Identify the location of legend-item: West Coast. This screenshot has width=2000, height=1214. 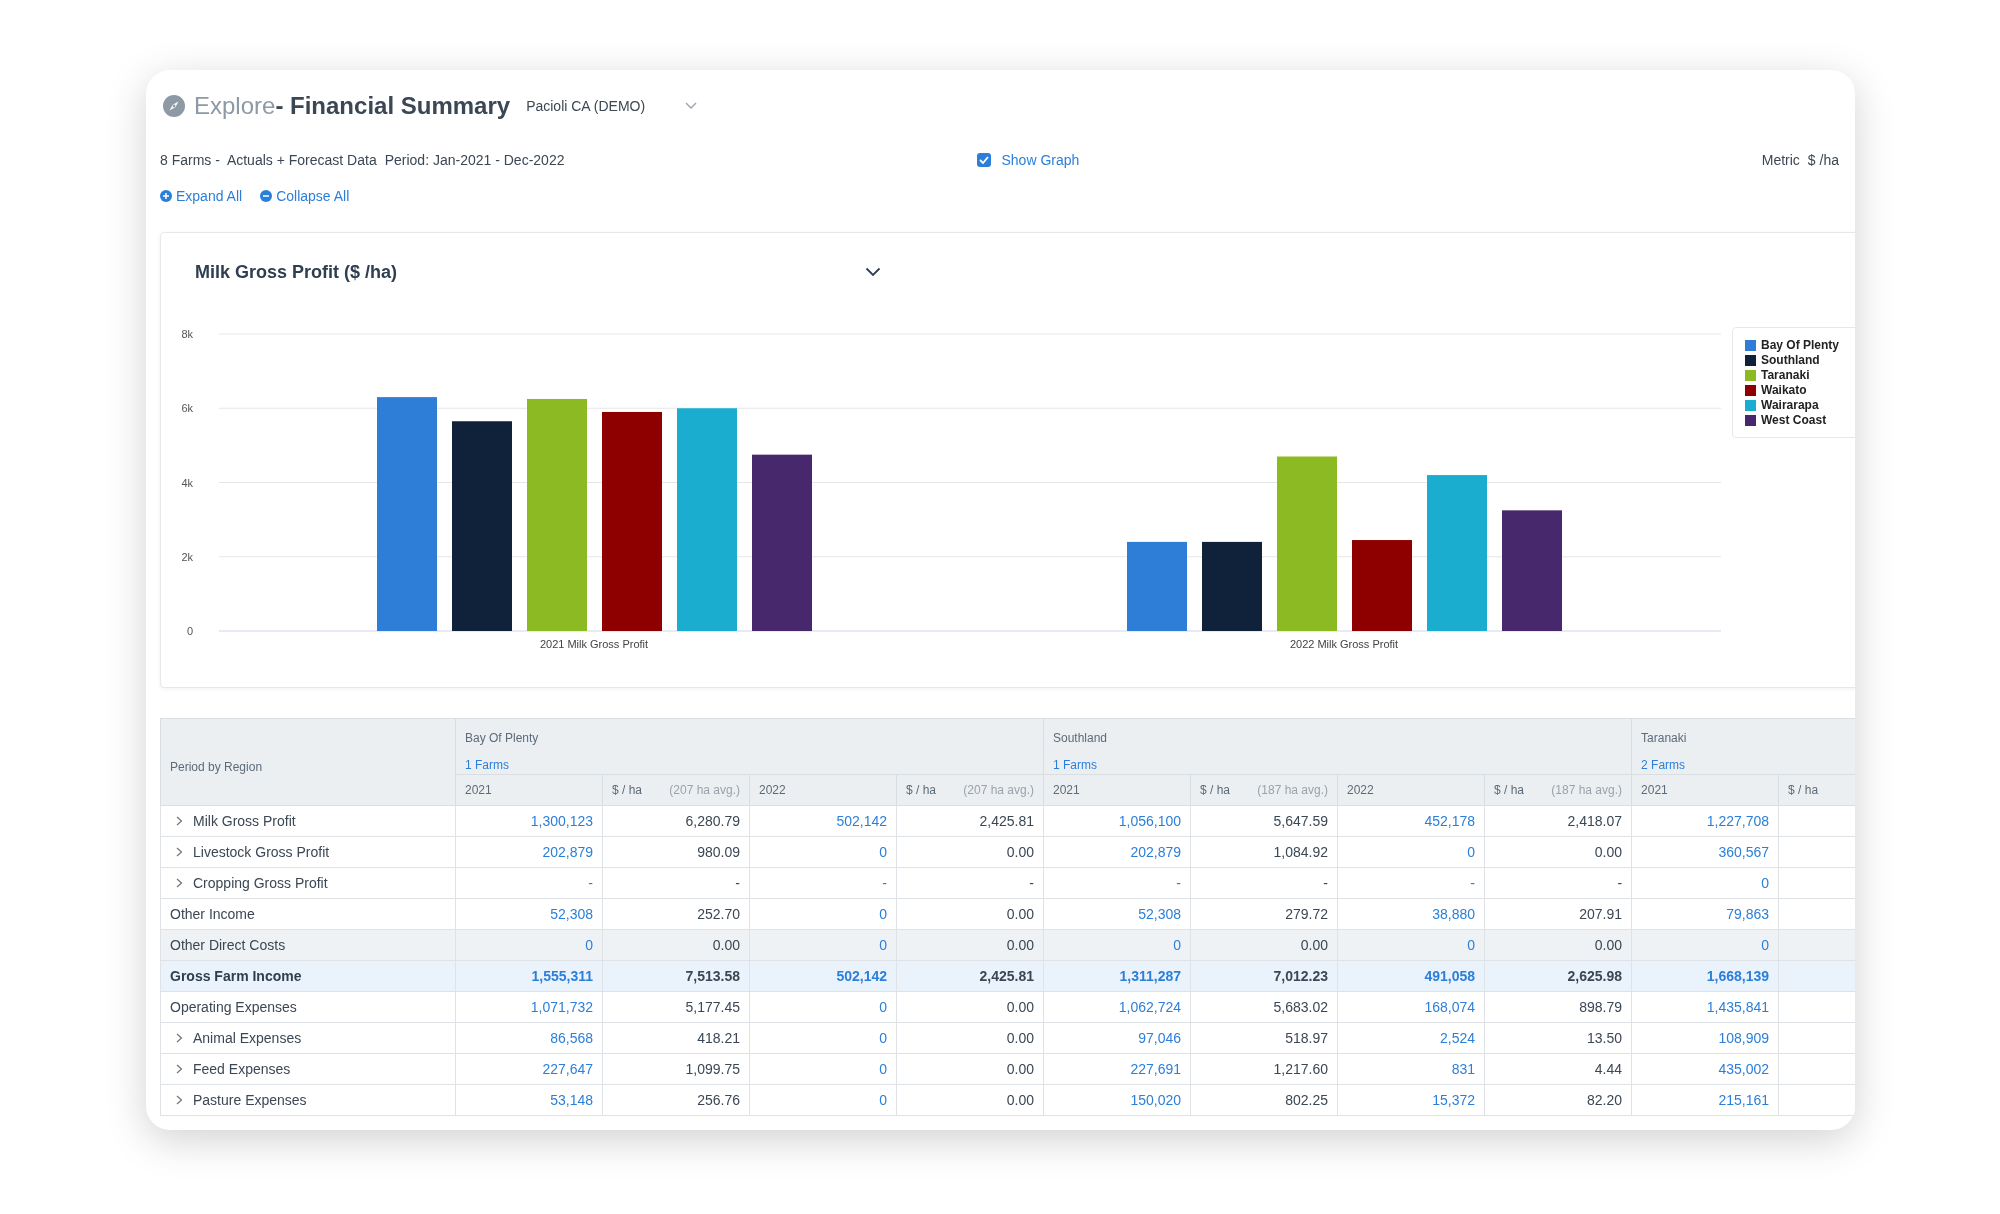
(1800, 420).